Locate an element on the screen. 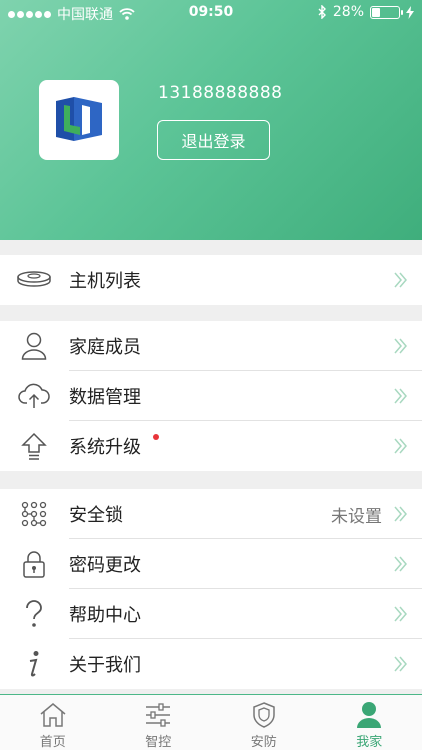  tab-label: 安防 is located at coordinates (263, 742).